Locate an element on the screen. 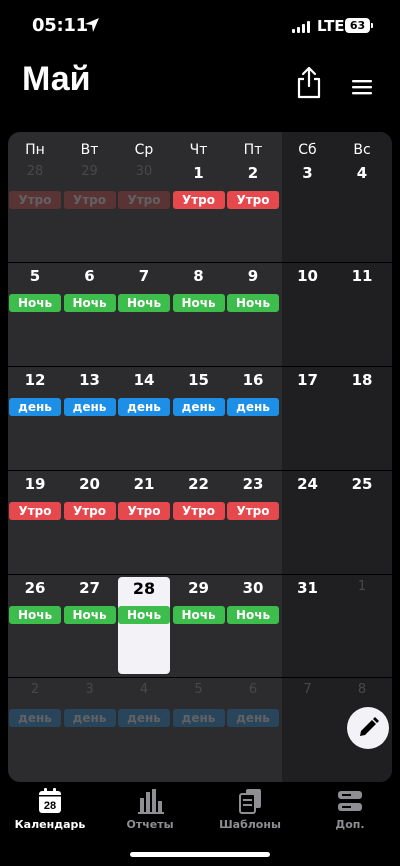 The image size is (400, 866). weekday-label: Пн is located at coordinates (35, 150).